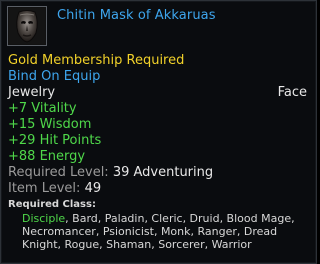 The image size is (320, 264). What do you see at coordinates (136, 15) in the screenshot?
I see `item-name: Chitin Mask of Akkaruas` at bounding box center [136, 15].